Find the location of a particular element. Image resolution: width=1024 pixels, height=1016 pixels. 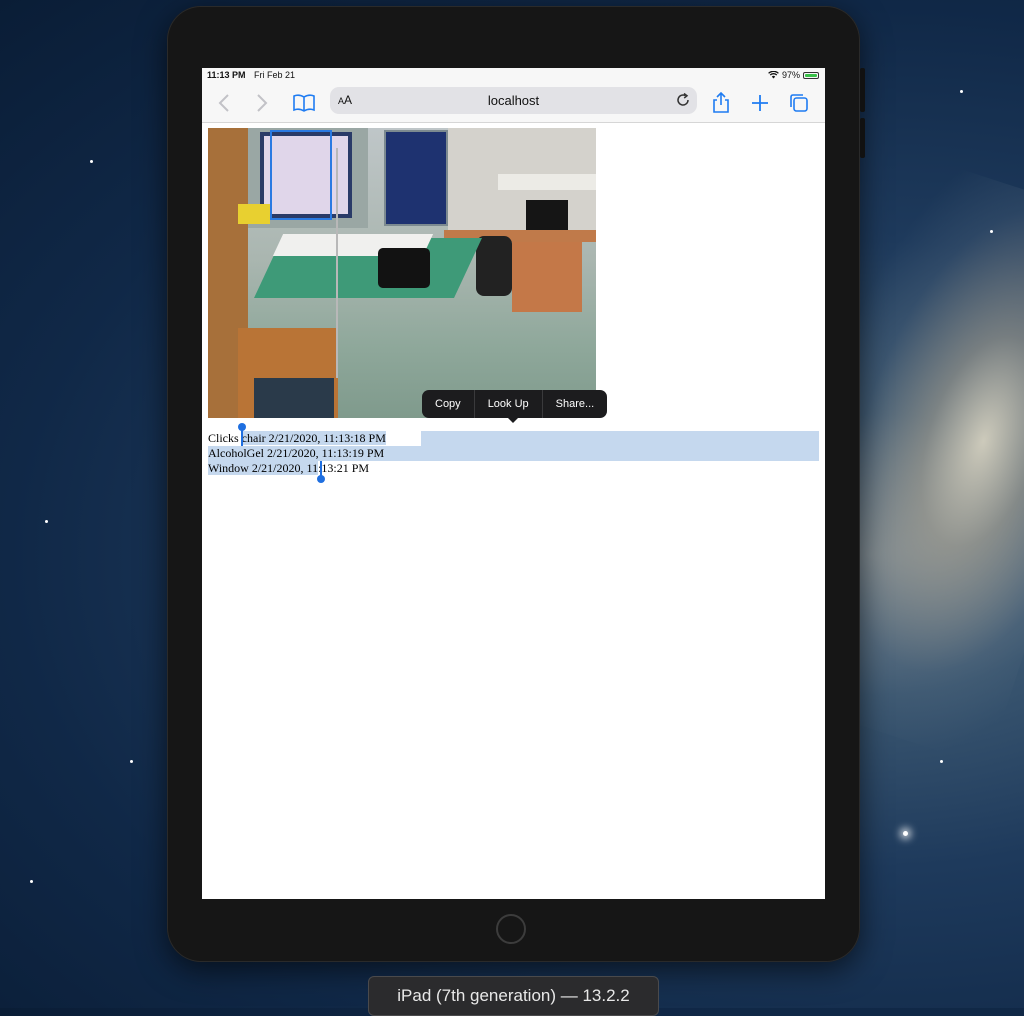

chair-seat is located at coordinates (294, 398).